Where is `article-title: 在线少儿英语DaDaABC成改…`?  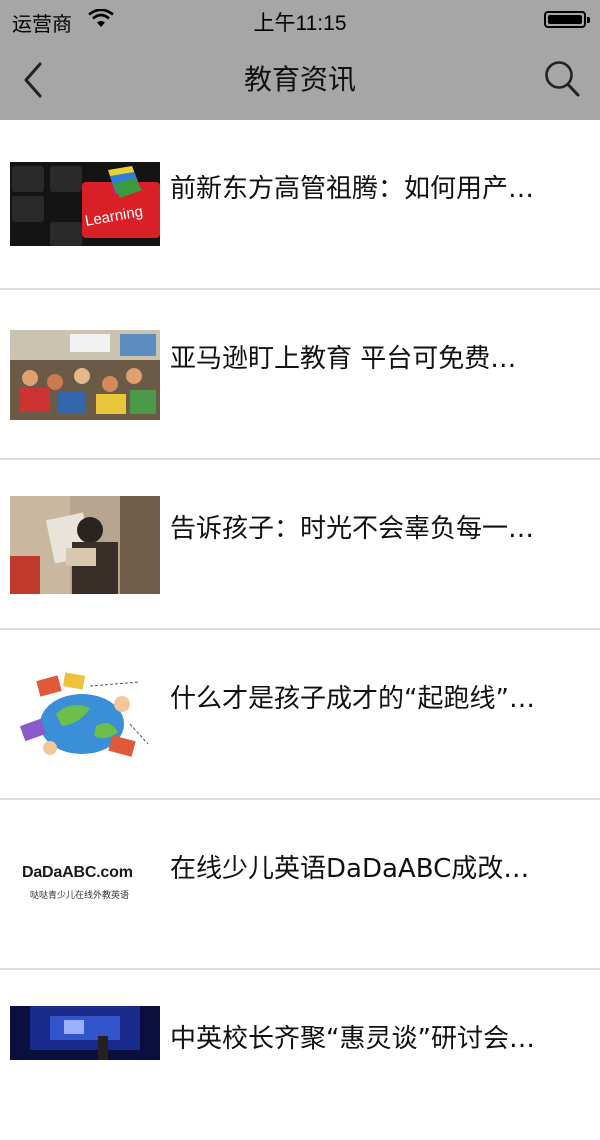
article-title: 在线少儿英语DaDaABC成改… is located at coordinates (350, 869).